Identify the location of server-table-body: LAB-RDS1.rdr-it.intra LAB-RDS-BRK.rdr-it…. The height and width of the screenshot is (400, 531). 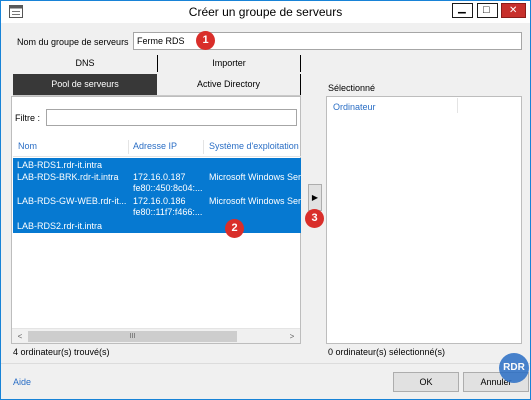
(157, 195).